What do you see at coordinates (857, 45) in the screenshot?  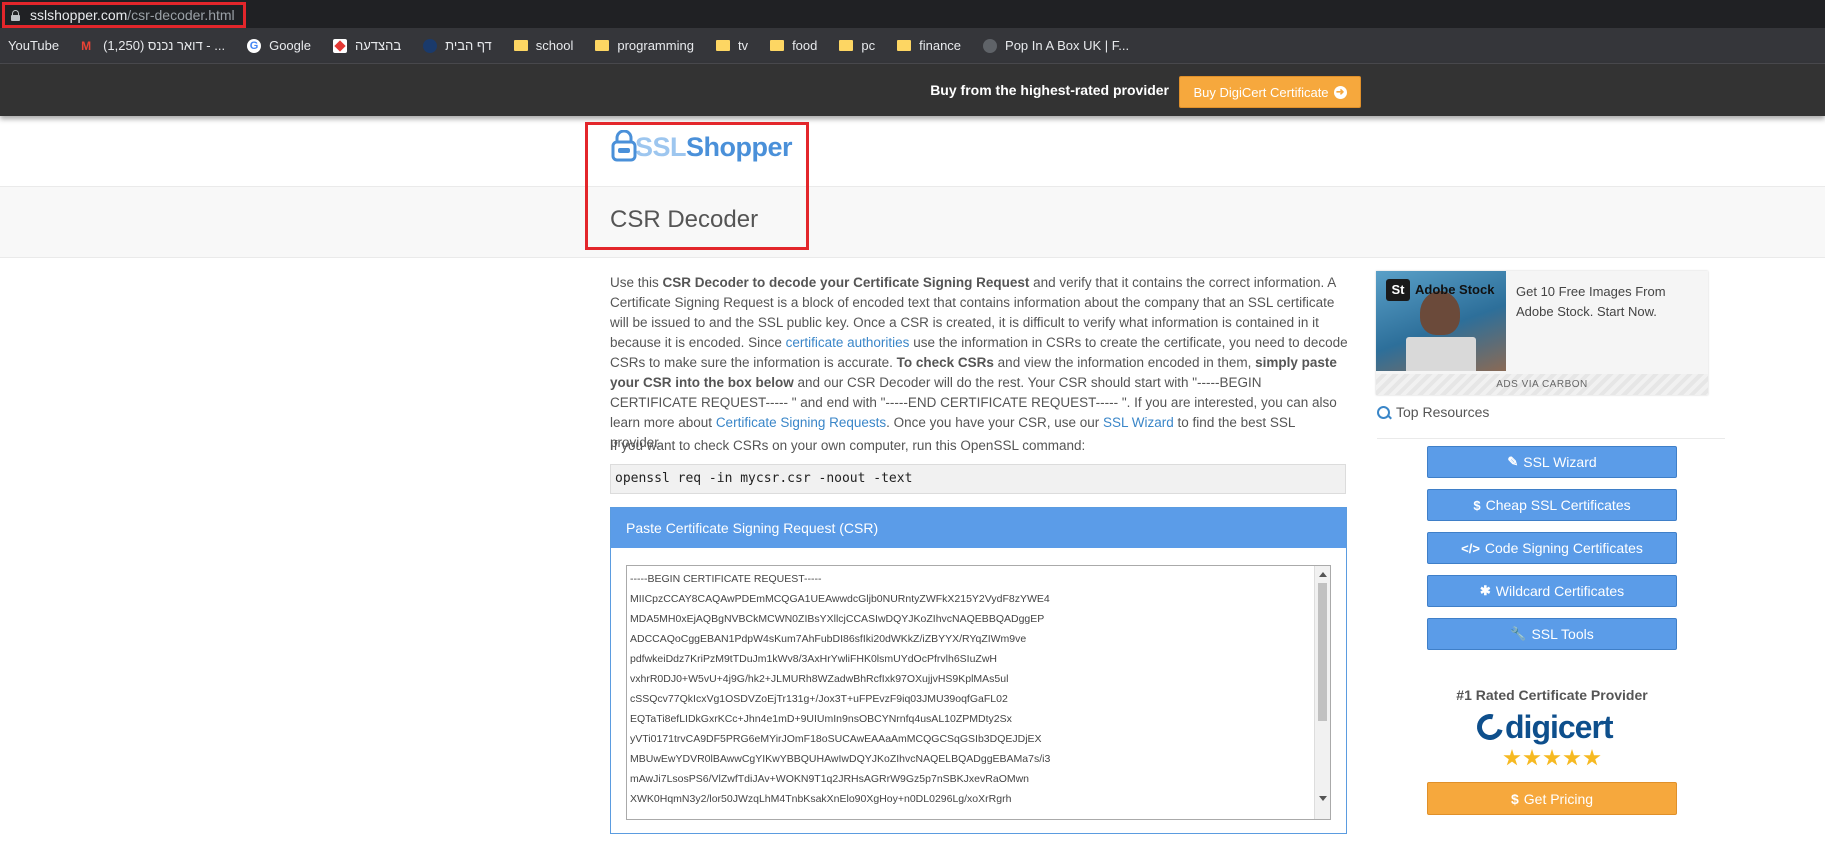 I see `bookmark-folder-pc: pc` at bounding box center [857, 45].